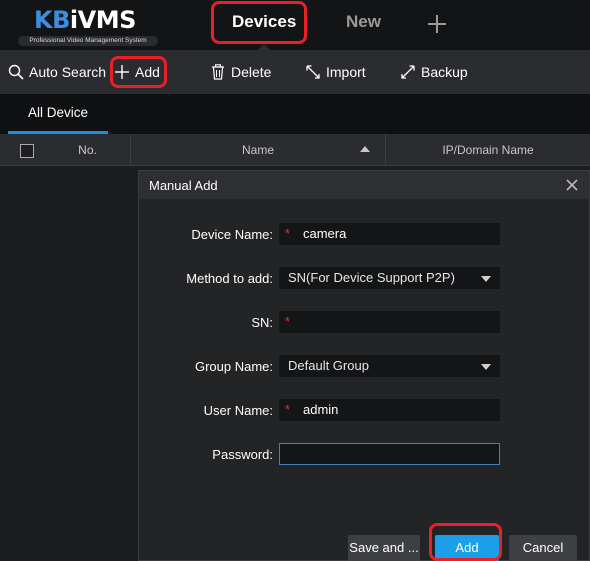 This screenshot has width=590, height=561. Describe the element at coordinates (232, 234) in the screenshot. I see `device-name-label: Device Name:` at that location.